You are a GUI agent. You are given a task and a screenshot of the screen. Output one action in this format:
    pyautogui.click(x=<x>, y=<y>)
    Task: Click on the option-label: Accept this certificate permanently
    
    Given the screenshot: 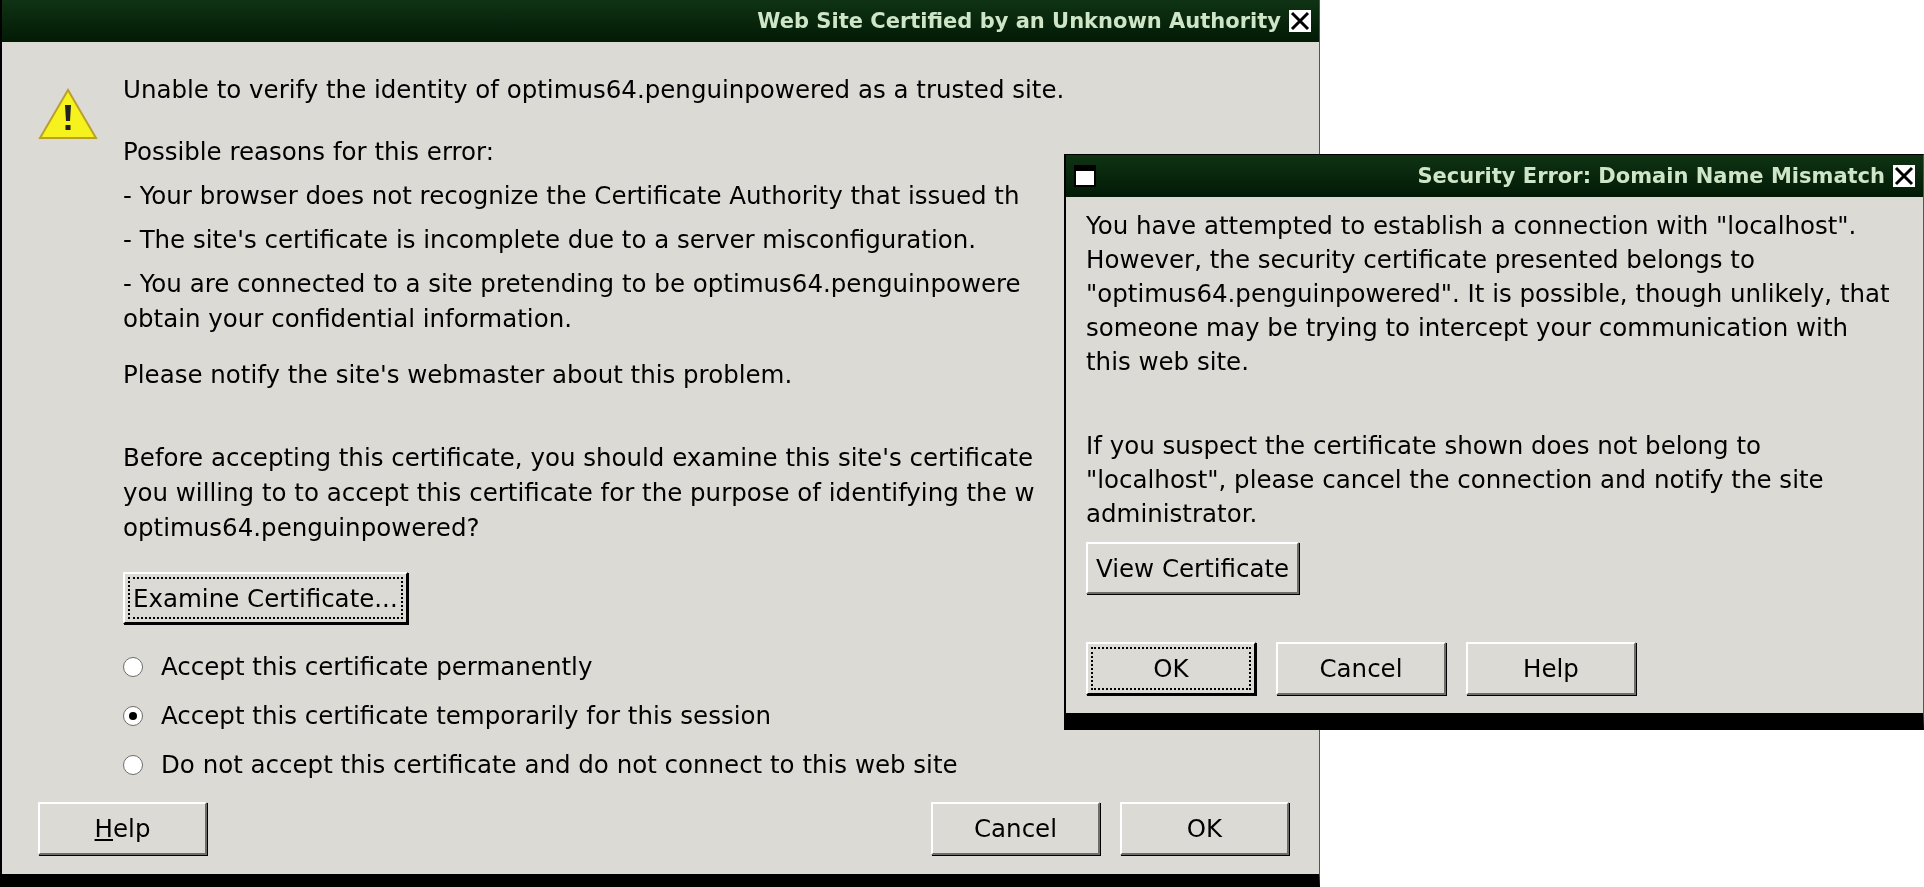 What is the action you would take?
    pyautogui.click(x=377, y=666)
    